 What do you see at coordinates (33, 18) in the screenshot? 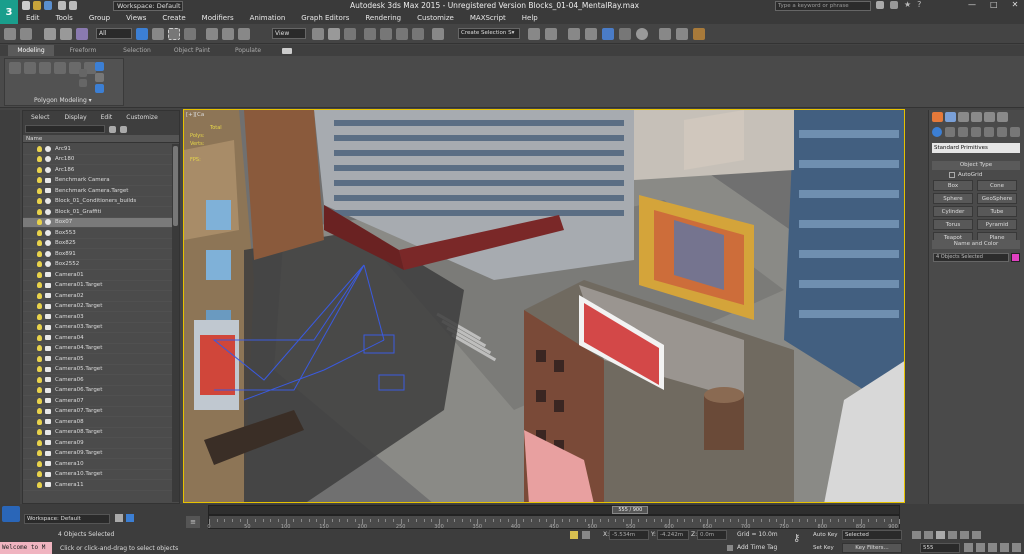
I see `menu-edit: Edit` at bounding box center [33, 18].